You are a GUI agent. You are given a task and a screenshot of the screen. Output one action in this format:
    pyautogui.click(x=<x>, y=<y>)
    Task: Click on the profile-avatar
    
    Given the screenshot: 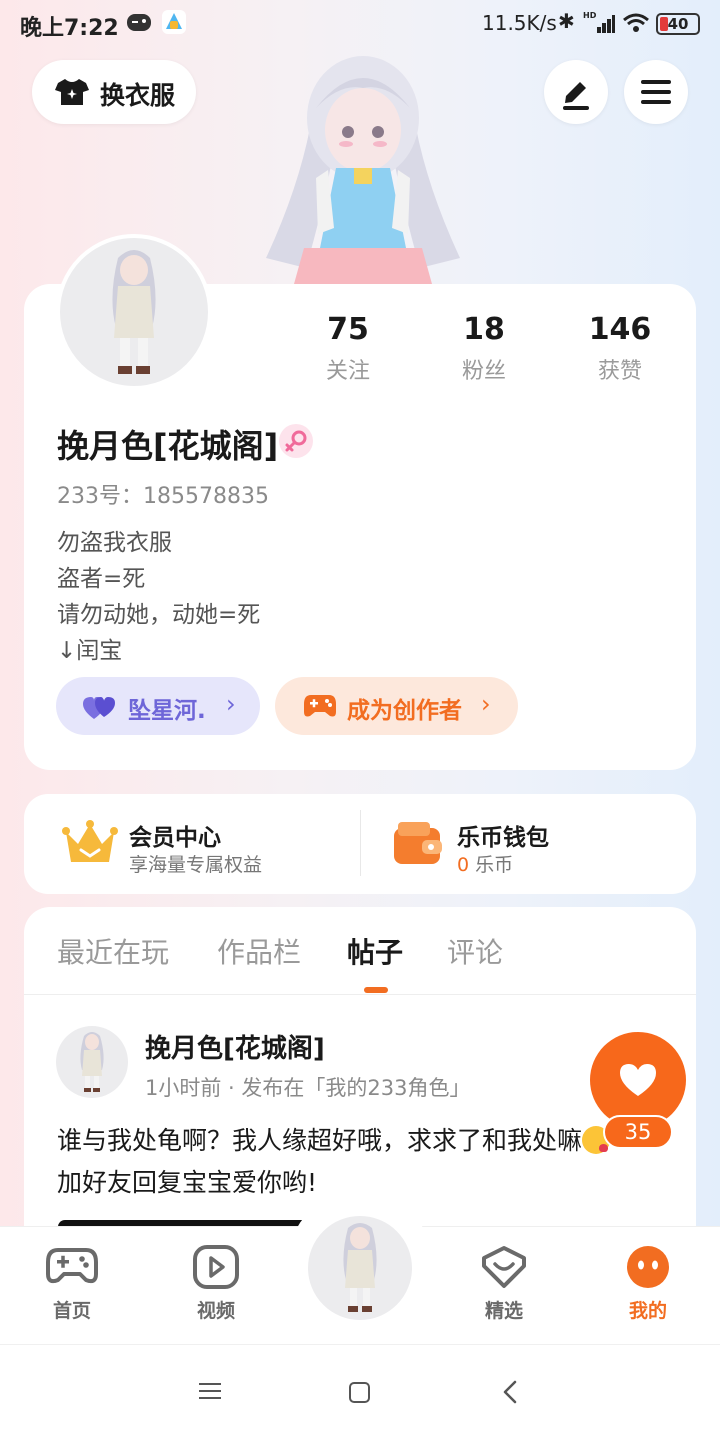 What is the action you would take?
    pyautogui.click(x=134, y=312)
    